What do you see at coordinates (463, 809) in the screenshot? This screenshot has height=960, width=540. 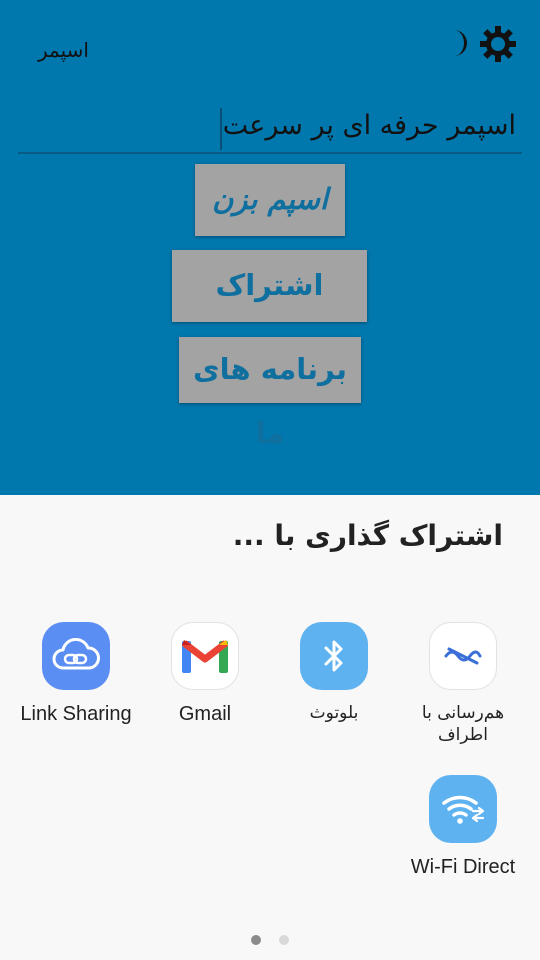 I see `wifi-direct-icon` at bounding box center [463, 809].